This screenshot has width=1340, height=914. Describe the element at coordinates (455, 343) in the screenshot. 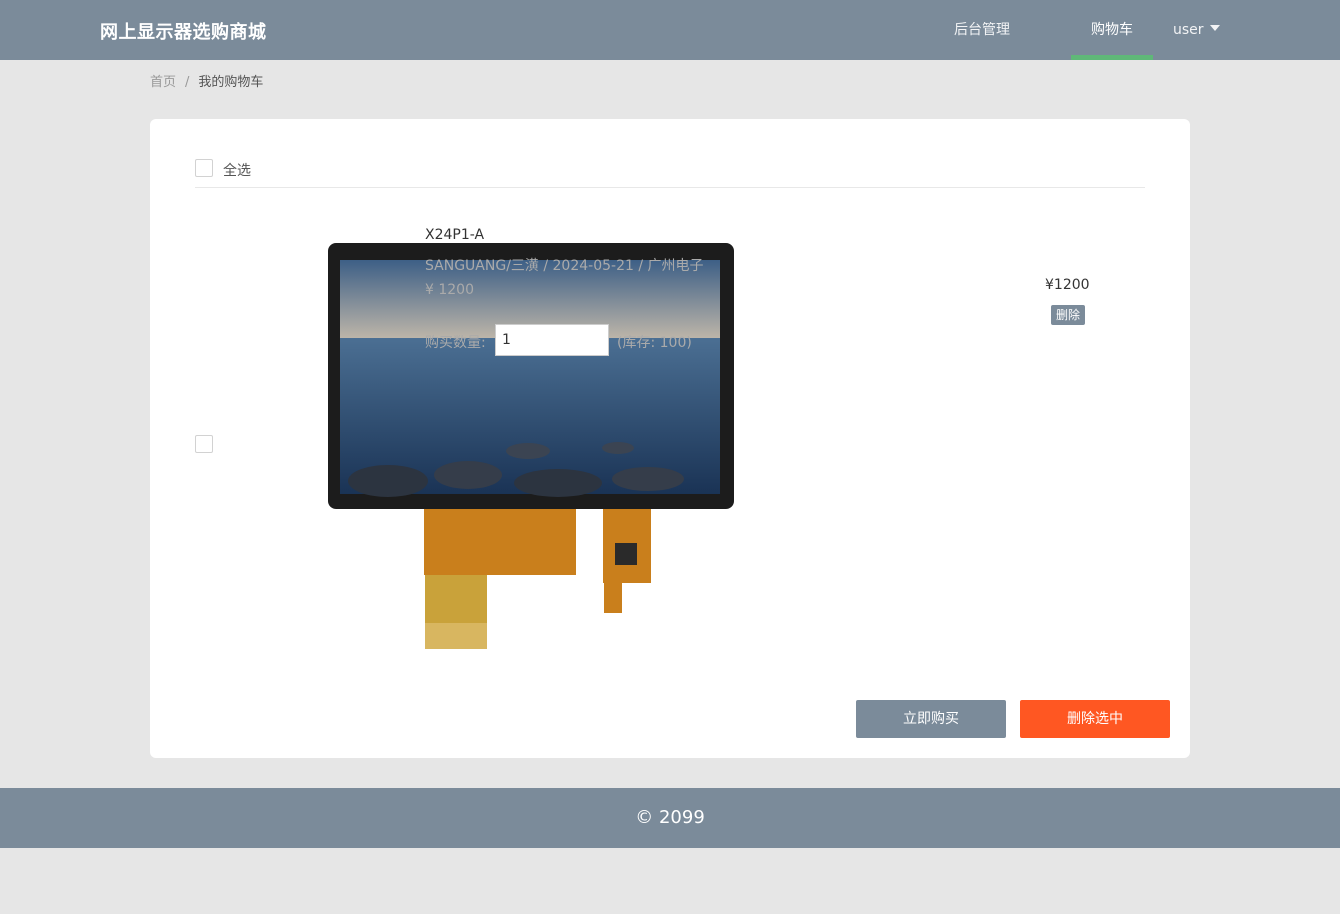

I see `quantity-label: 购买数量:` at that location.